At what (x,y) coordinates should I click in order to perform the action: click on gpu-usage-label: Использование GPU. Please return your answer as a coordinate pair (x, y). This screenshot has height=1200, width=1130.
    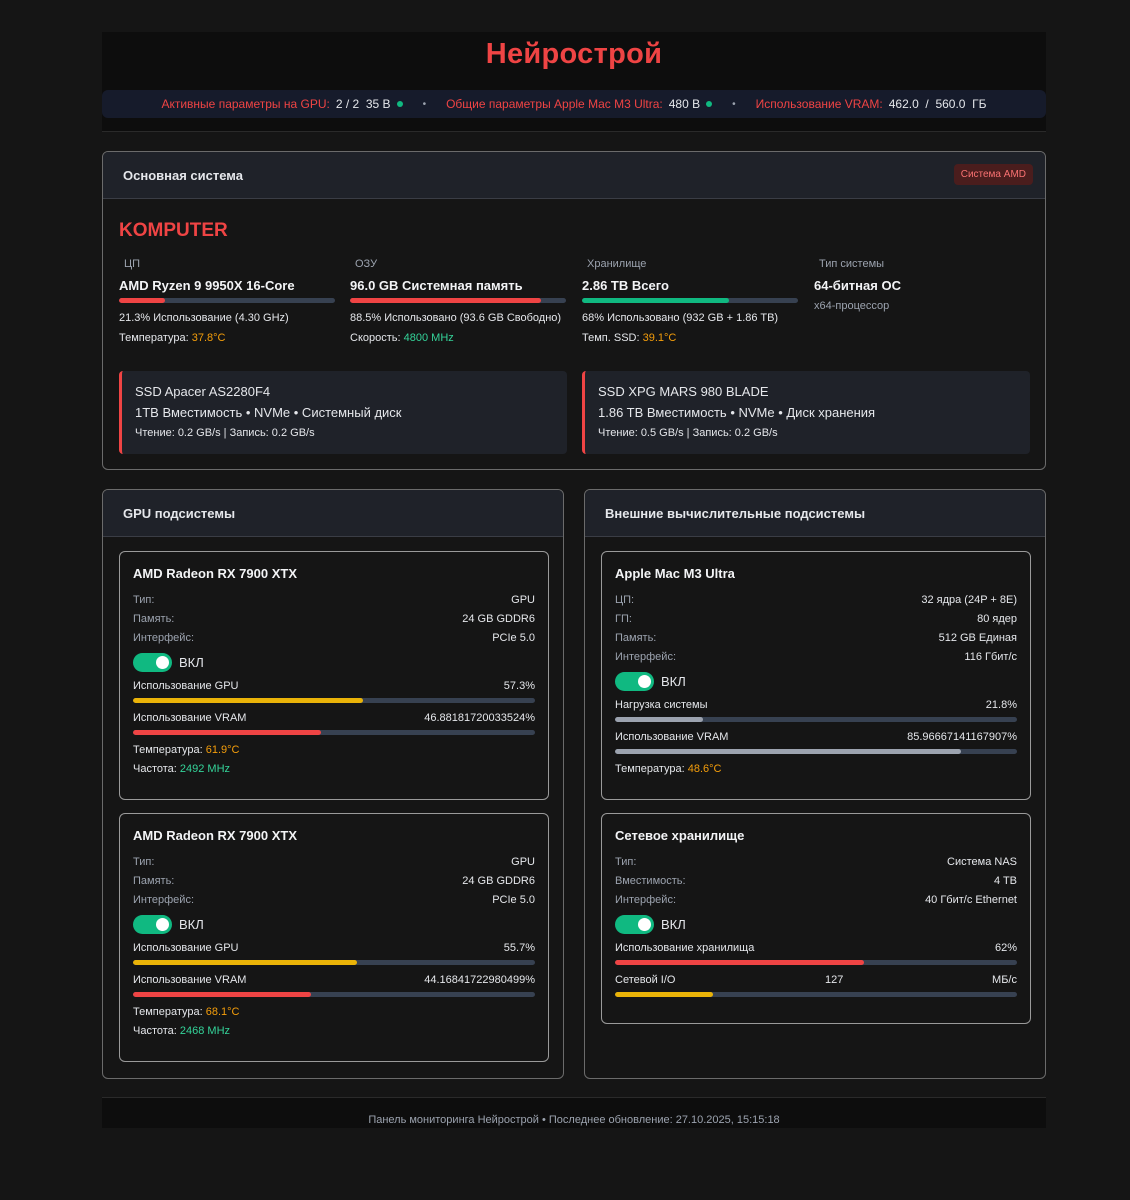
    Looking at the image, I should click on (186, 948).